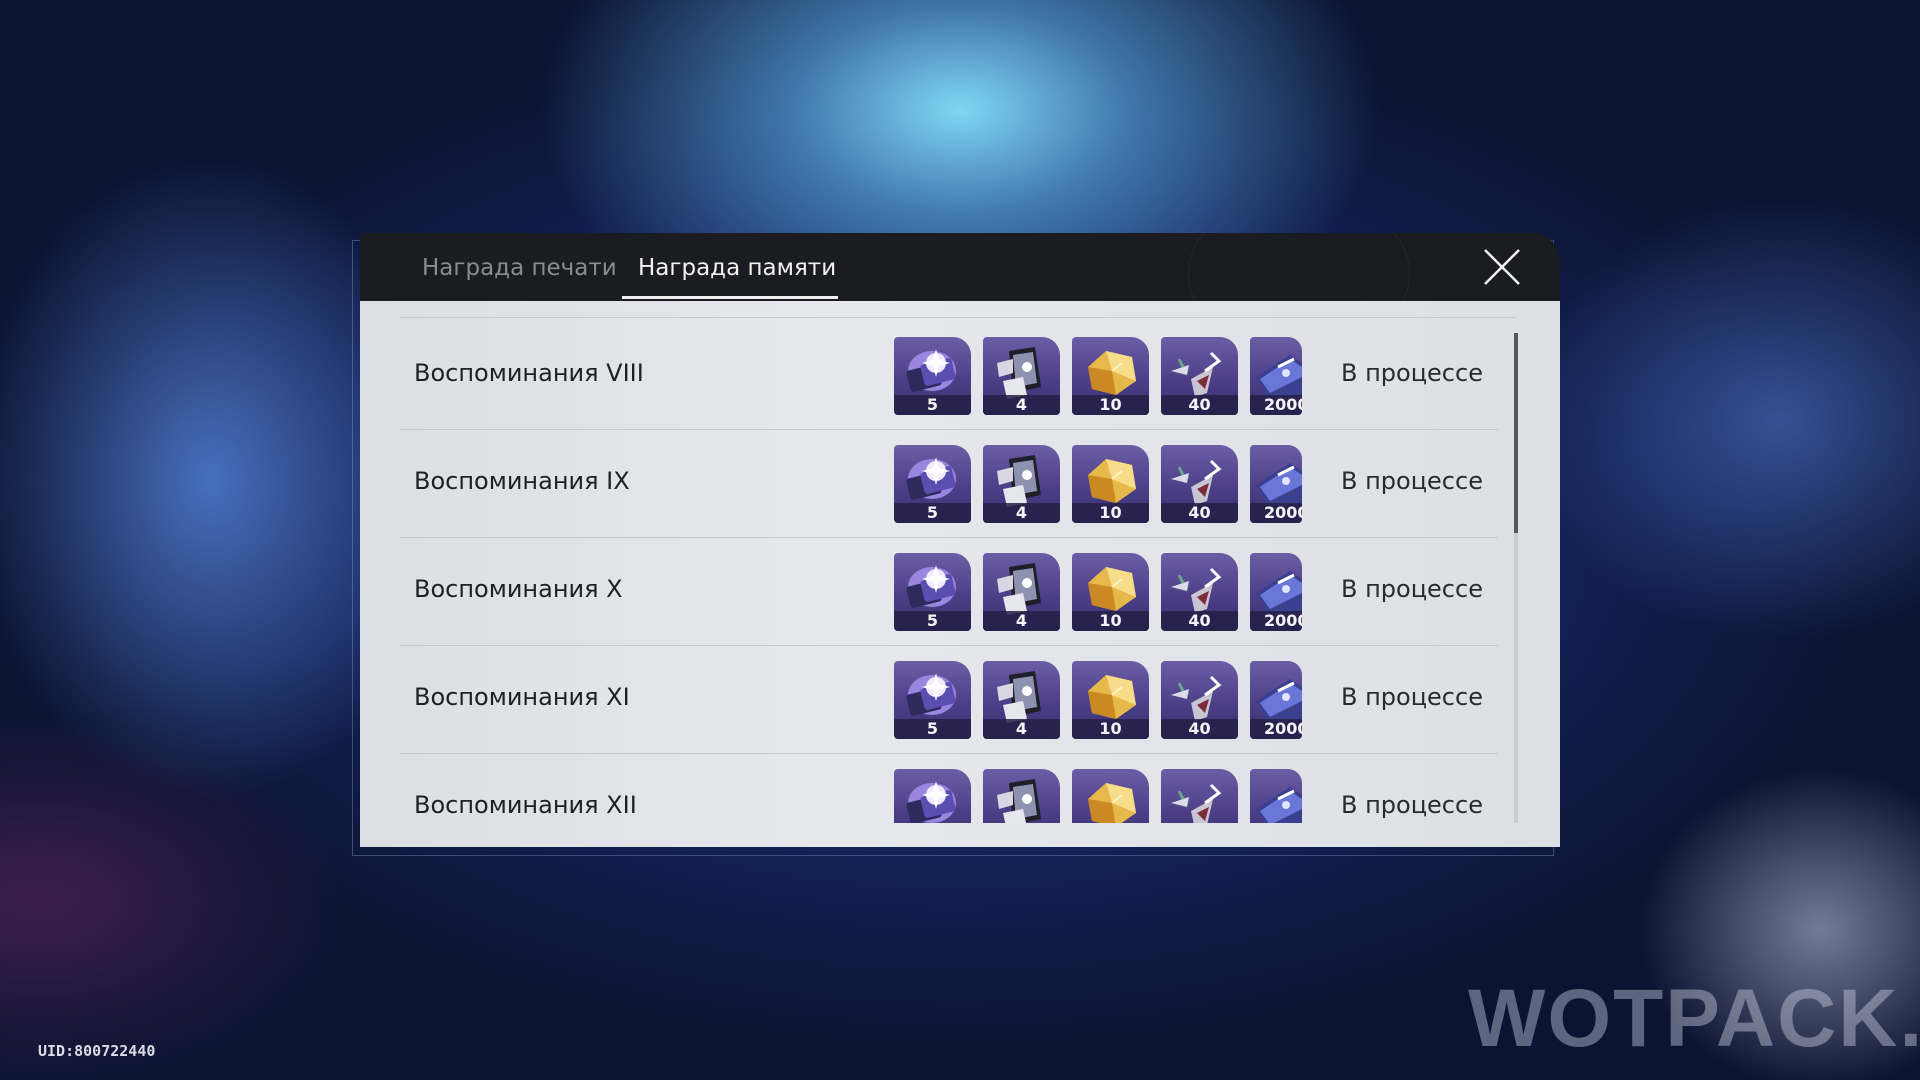  I want to click on reward-row: Воспоминания VIII 54 10 40 2000 В процессе, so click(949, 375).